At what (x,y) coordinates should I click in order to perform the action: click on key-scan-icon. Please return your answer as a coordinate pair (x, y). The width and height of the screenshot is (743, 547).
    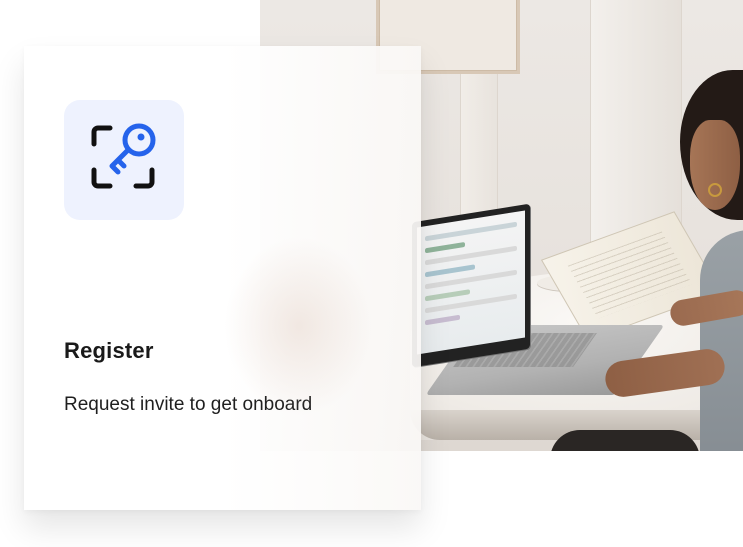
    Looking at the image, I should click on (123, 156).